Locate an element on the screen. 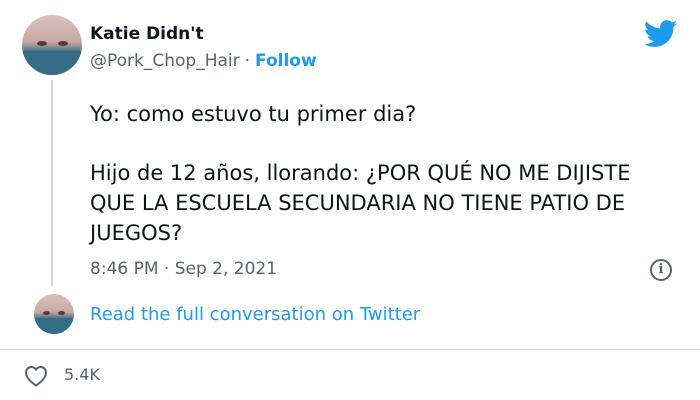 Image resolution: width=700 pixels, height=400 pixels. author-display-name: Katie Didn't is located at coordinates (147, 34).